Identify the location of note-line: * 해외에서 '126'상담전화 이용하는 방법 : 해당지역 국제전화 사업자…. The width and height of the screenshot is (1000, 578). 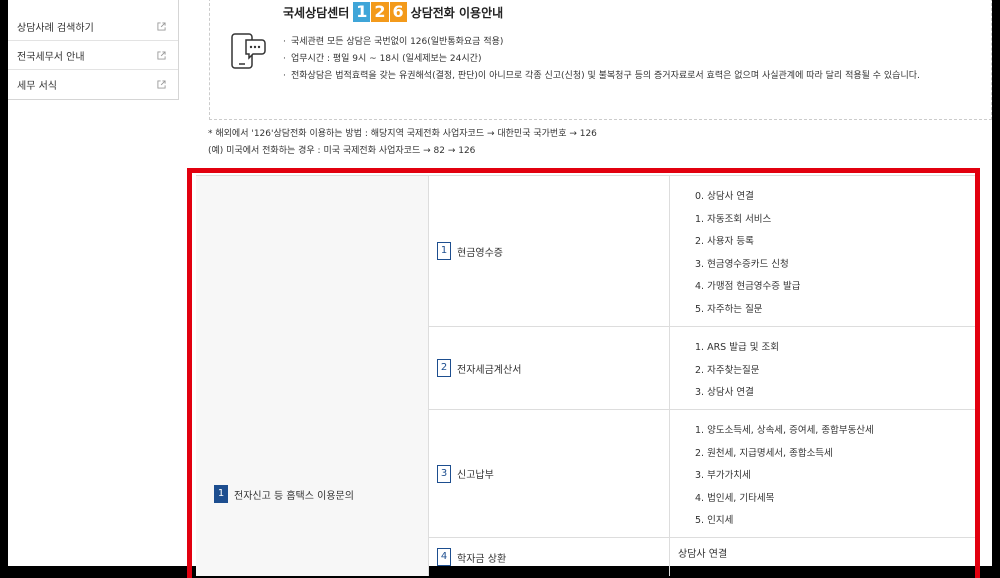
(402, 134).